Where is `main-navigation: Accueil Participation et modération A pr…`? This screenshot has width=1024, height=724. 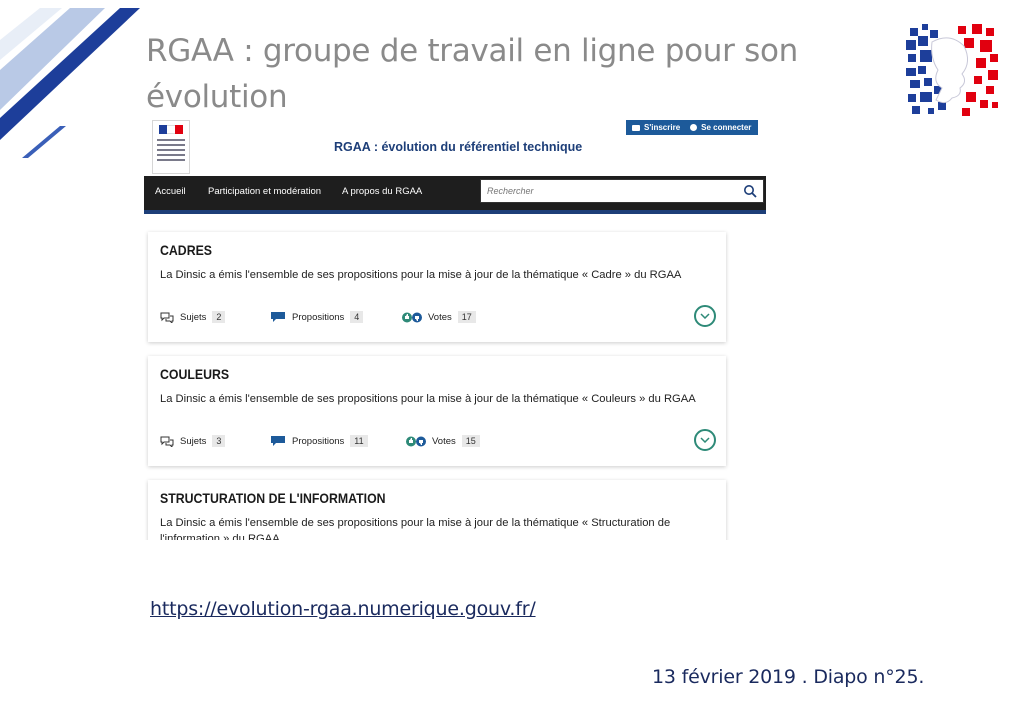 main-navigation: Accueil Participation et modération A pr… is located at coordinates (455, 195).